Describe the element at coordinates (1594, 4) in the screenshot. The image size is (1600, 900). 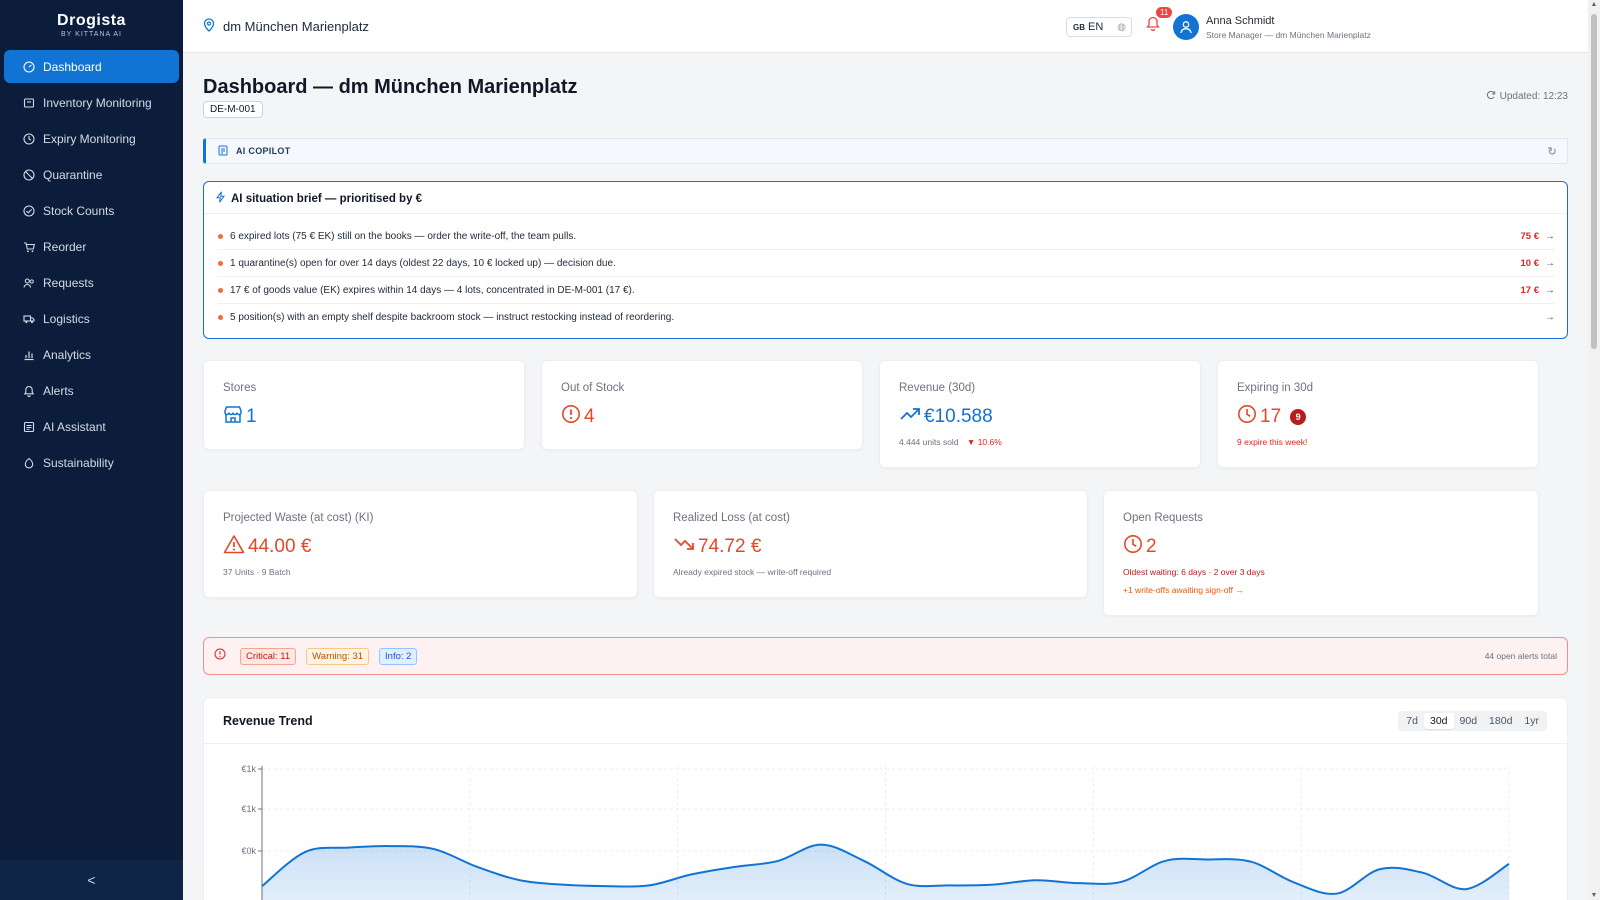
I see `scroll-up-arrow-icon: ▲` at that location.